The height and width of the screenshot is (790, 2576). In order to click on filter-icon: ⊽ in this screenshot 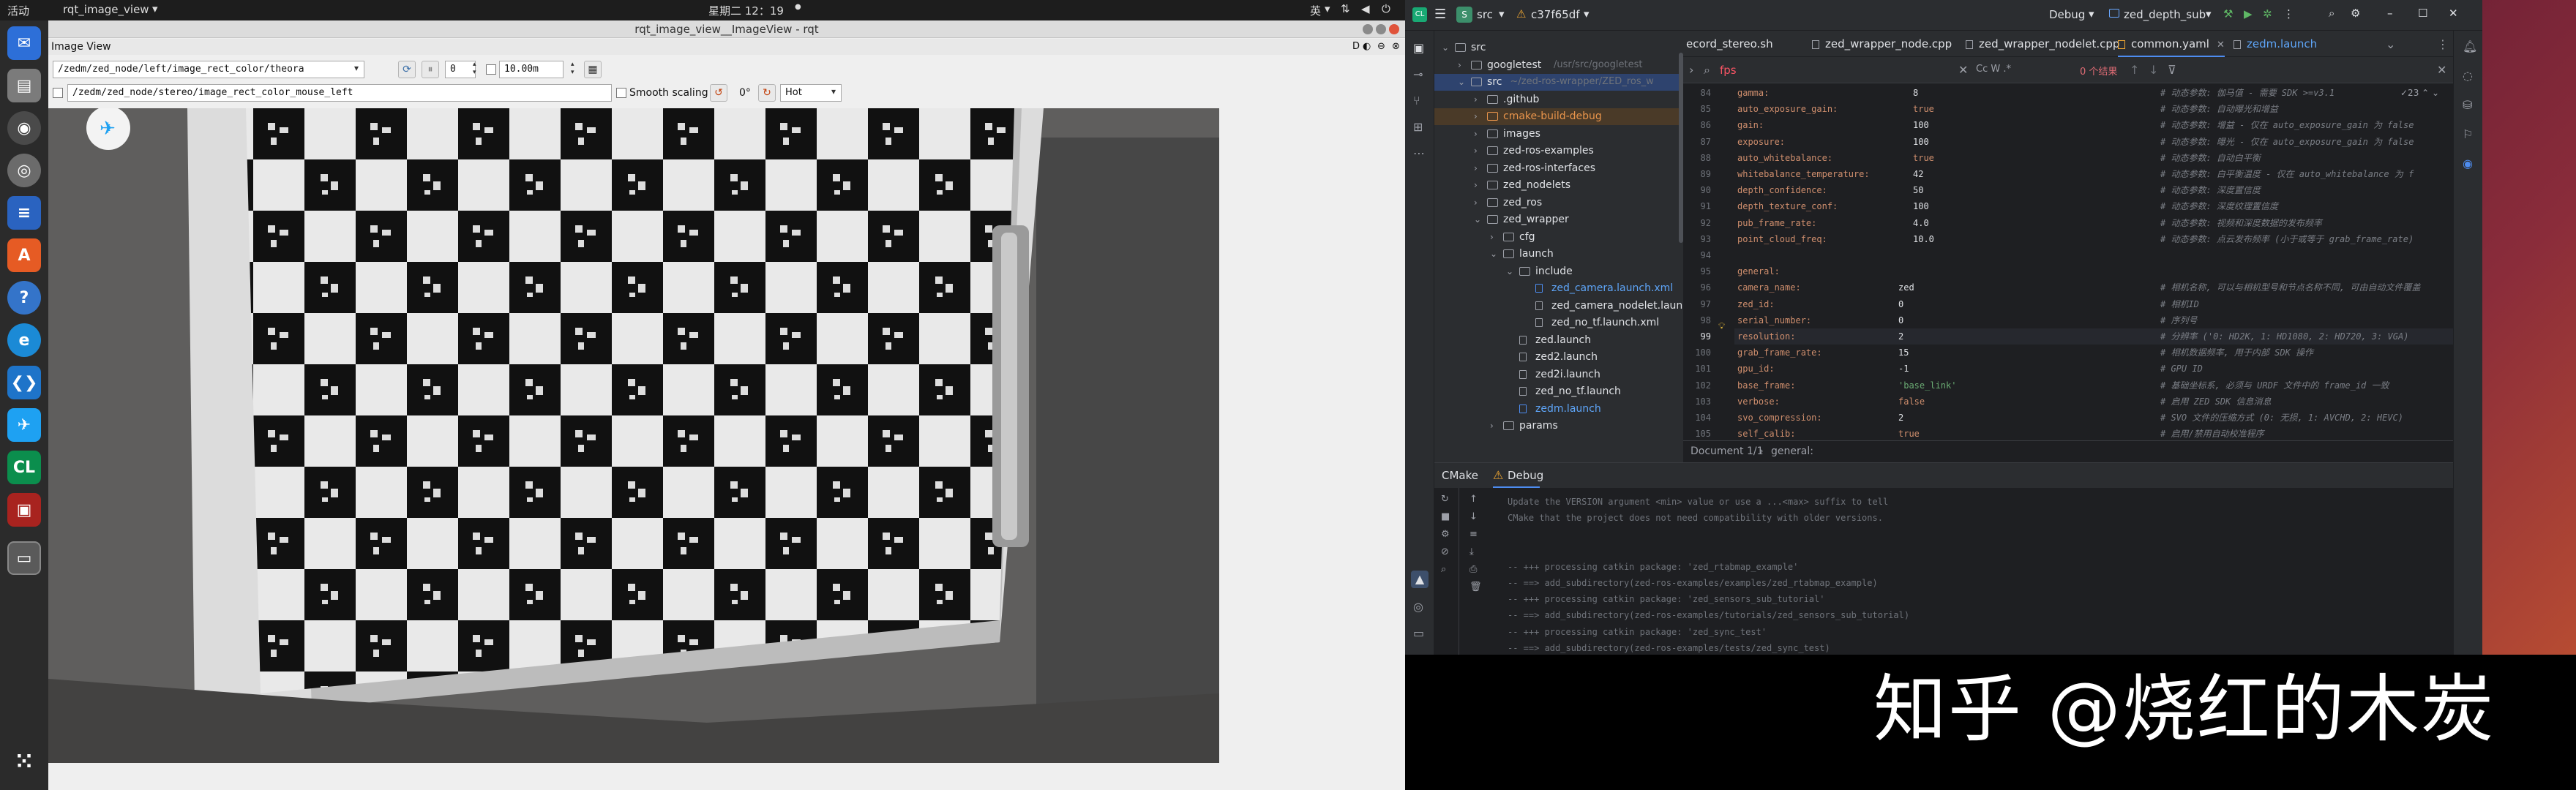, I will do `click(2172, 70)`.